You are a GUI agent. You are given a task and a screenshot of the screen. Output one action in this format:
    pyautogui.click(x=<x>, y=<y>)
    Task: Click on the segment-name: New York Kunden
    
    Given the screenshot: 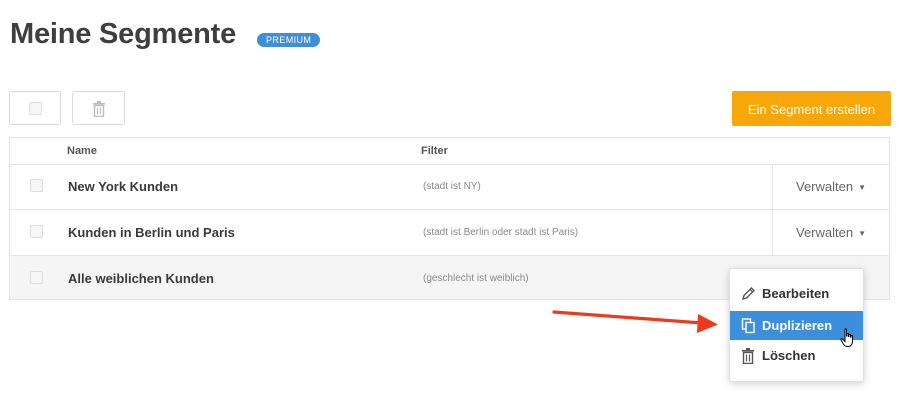 What is the action you would take?
    pyautogui.click(x=123, y=186)
    